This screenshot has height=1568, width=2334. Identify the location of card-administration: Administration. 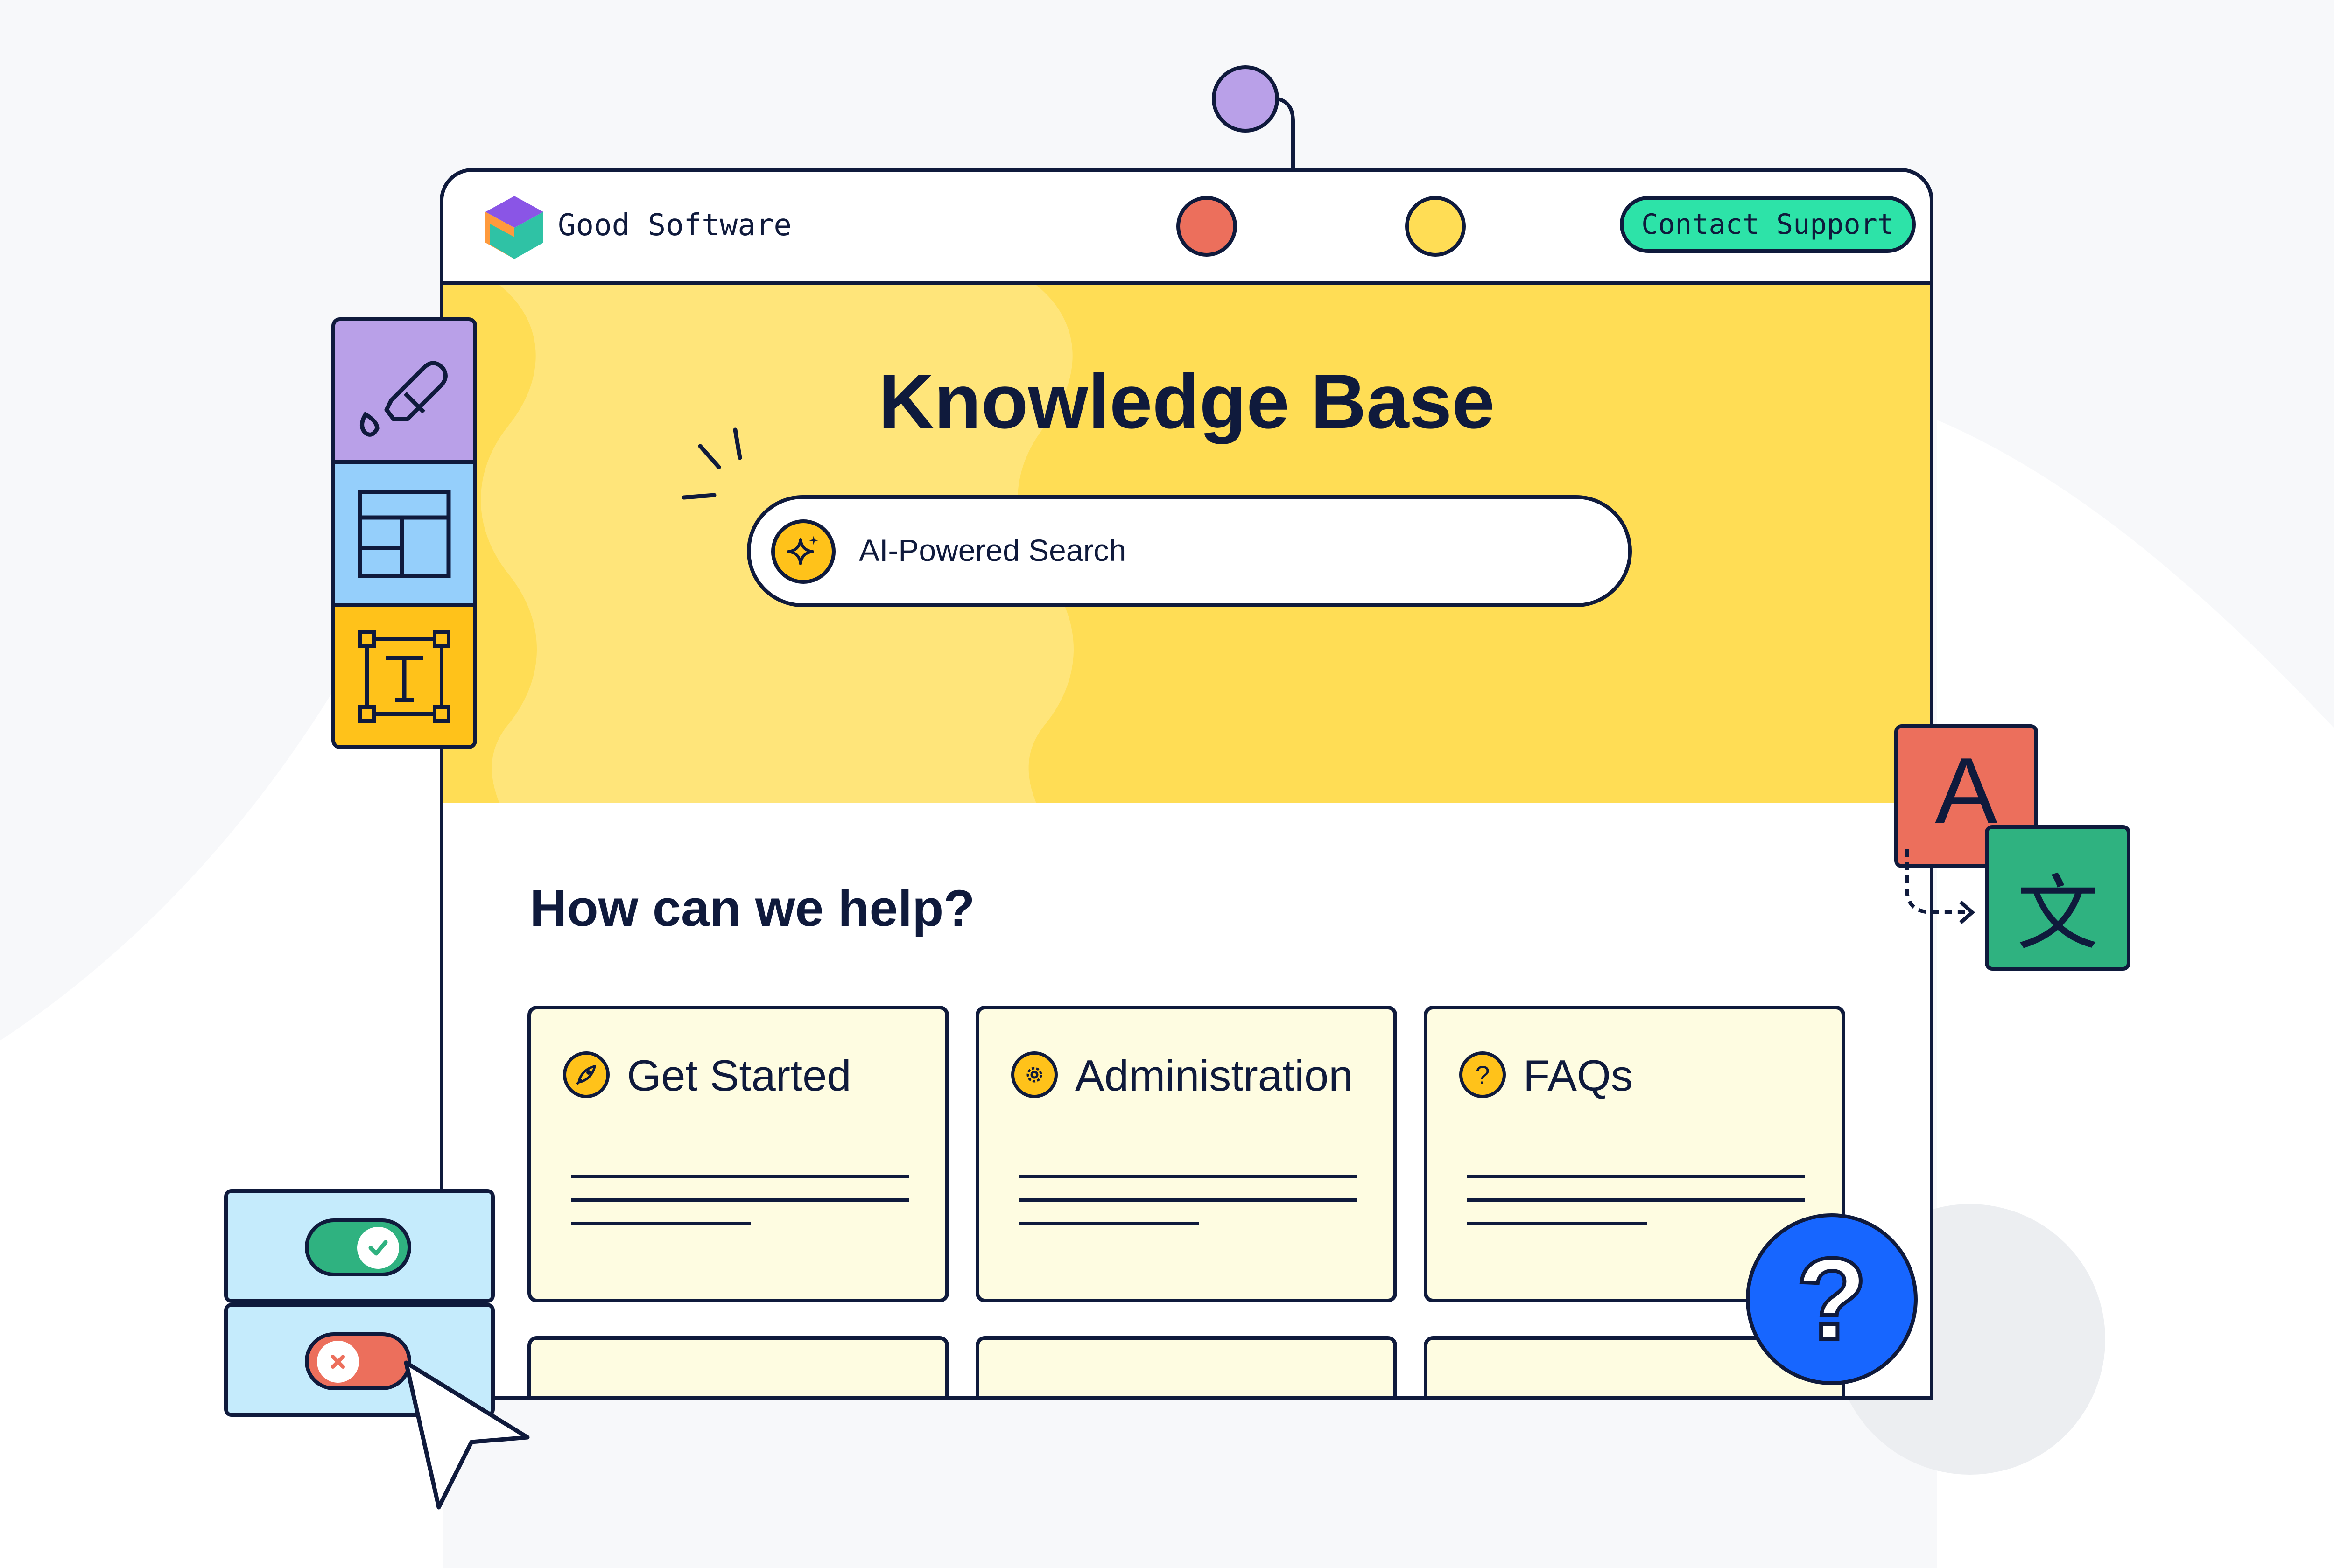
(1186, 1154).